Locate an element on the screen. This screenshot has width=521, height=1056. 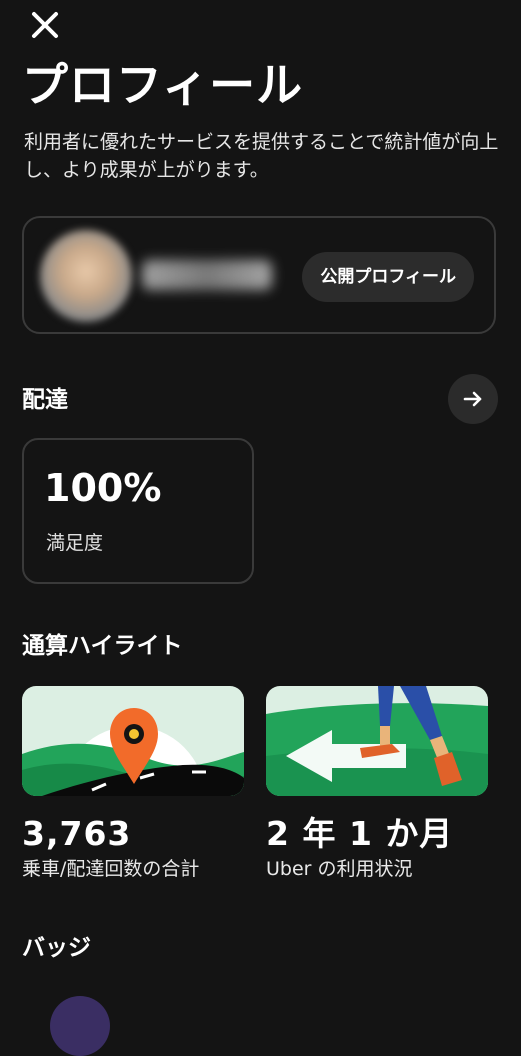
profile-card: 公開プロフィール is located at coordinates (259, 275).